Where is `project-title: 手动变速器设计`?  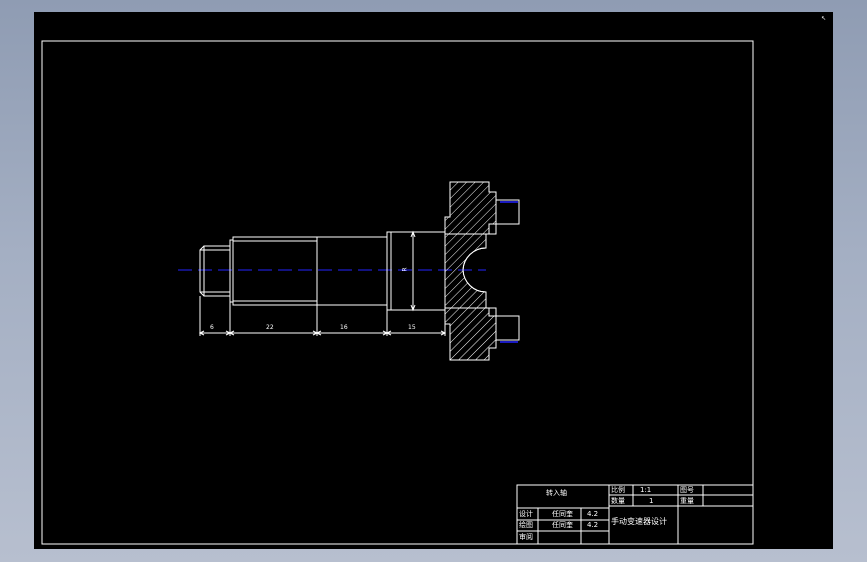
project-title: 手动变速器设计 is located at coordinates (639, 521).